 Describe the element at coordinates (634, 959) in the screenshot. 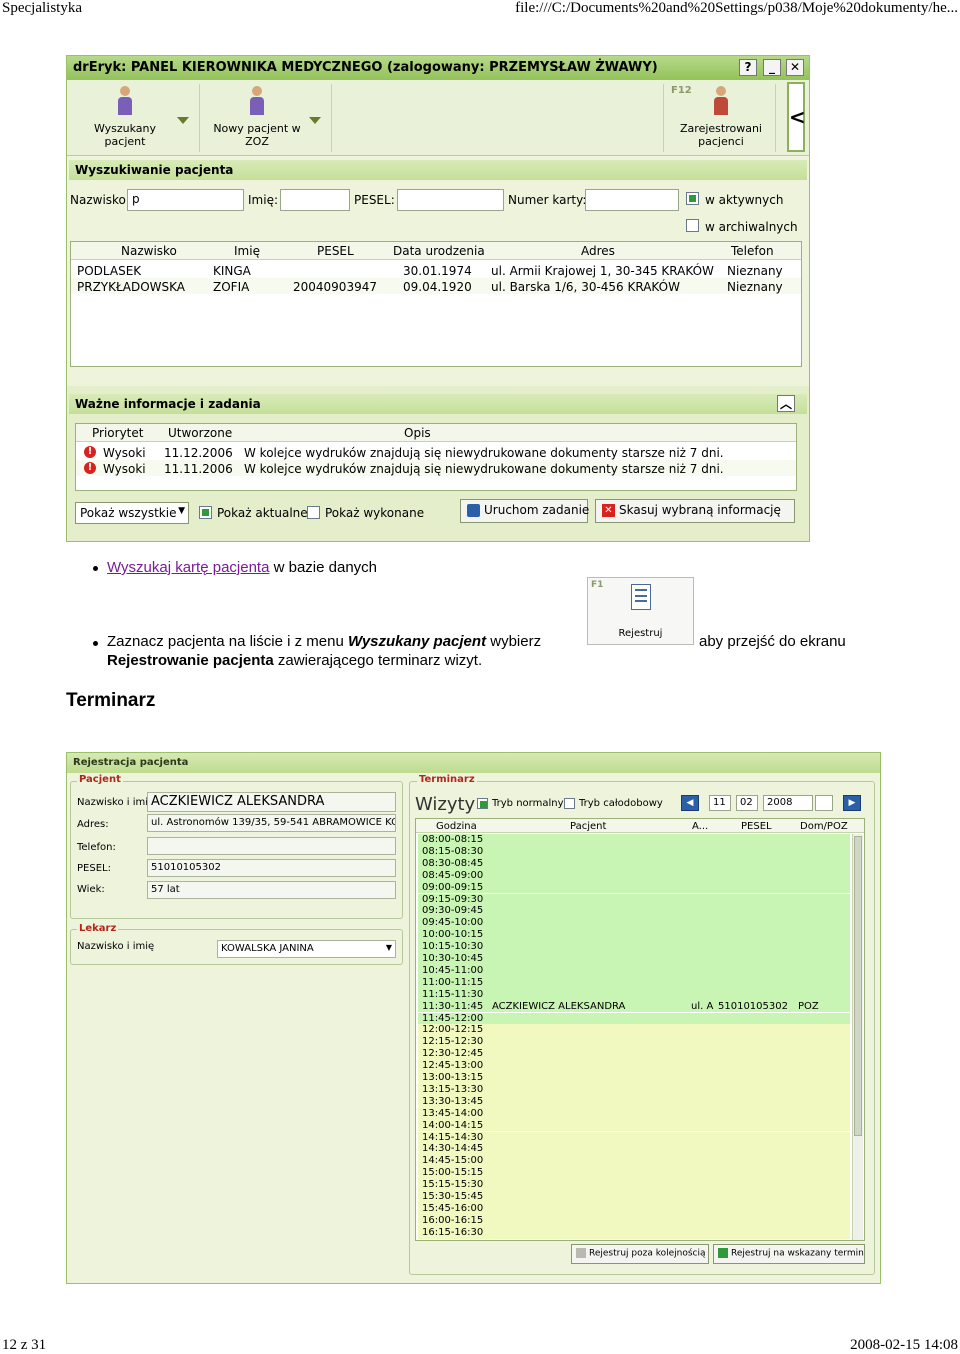

I see `schedule-row: 10:30-10:45` at that location.